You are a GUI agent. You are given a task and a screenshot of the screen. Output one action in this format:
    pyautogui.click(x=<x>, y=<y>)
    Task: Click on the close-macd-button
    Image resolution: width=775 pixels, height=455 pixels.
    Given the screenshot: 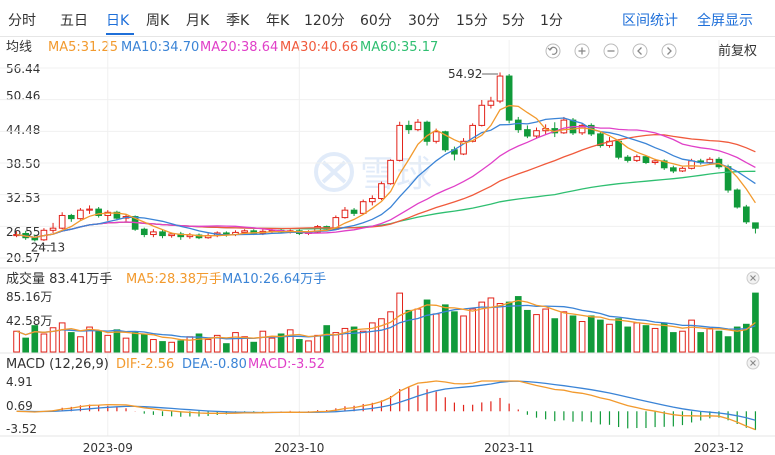 What is the action you would take?
    pyautogui.click(x=753, y=363)
    